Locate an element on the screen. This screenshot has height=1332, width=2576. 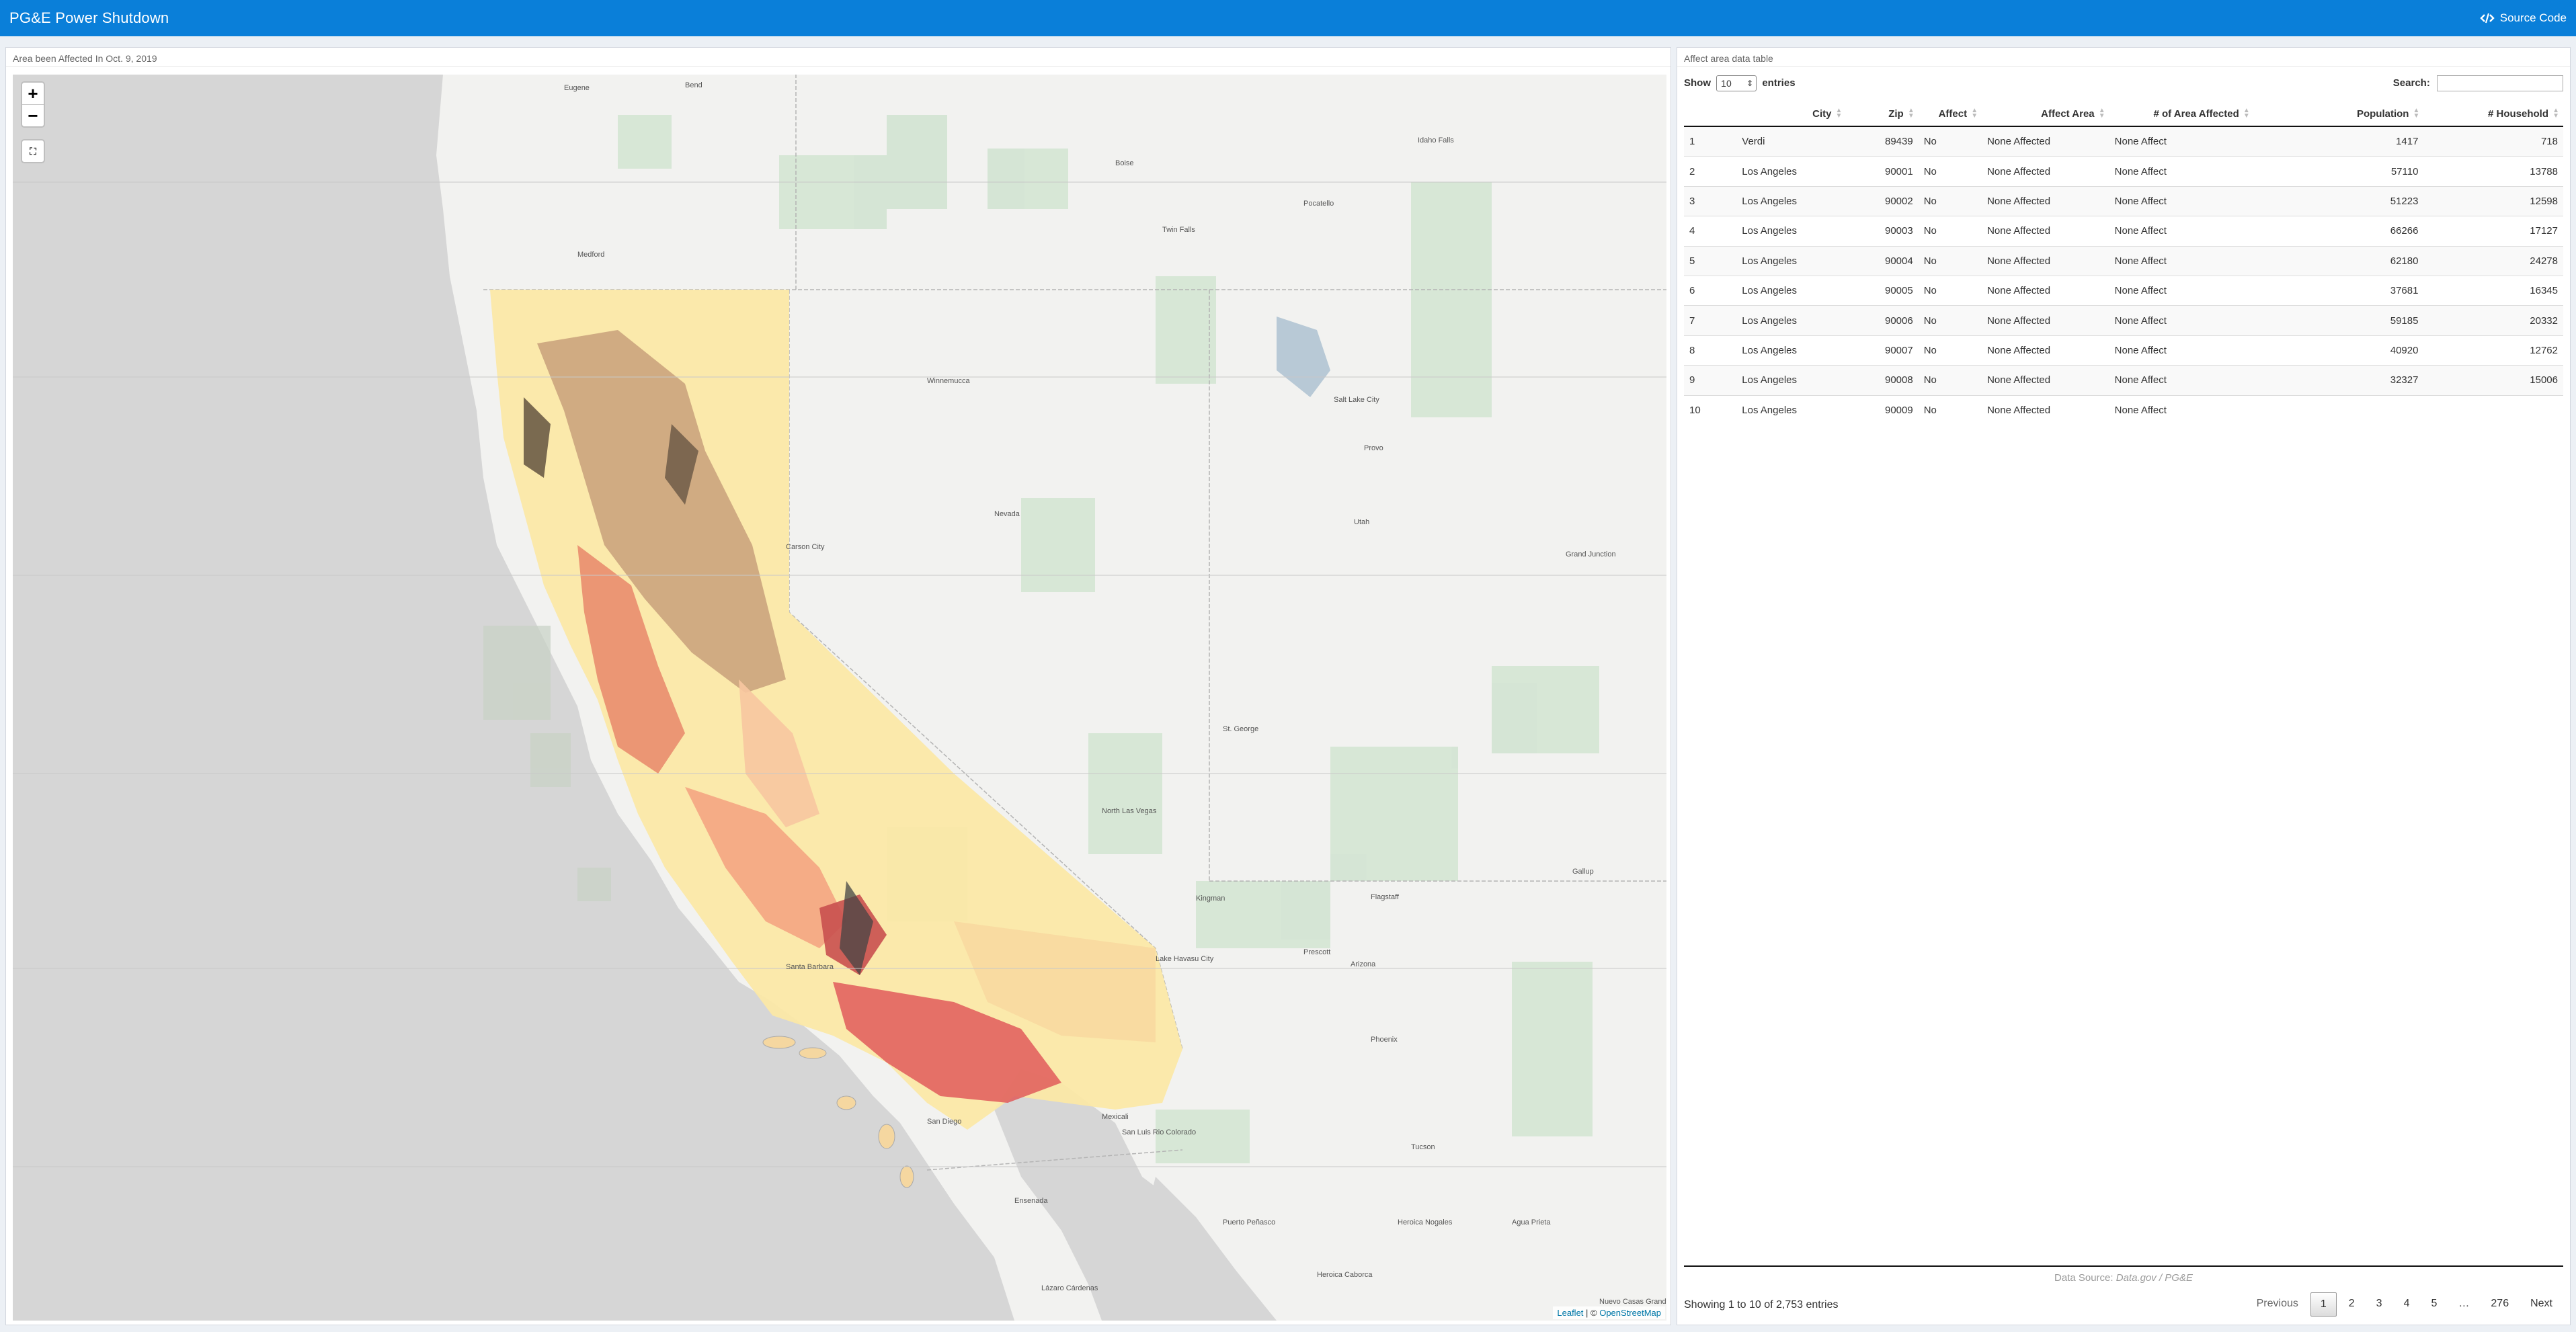
table-cell: 24278 is located at coordinates (2493, 260).